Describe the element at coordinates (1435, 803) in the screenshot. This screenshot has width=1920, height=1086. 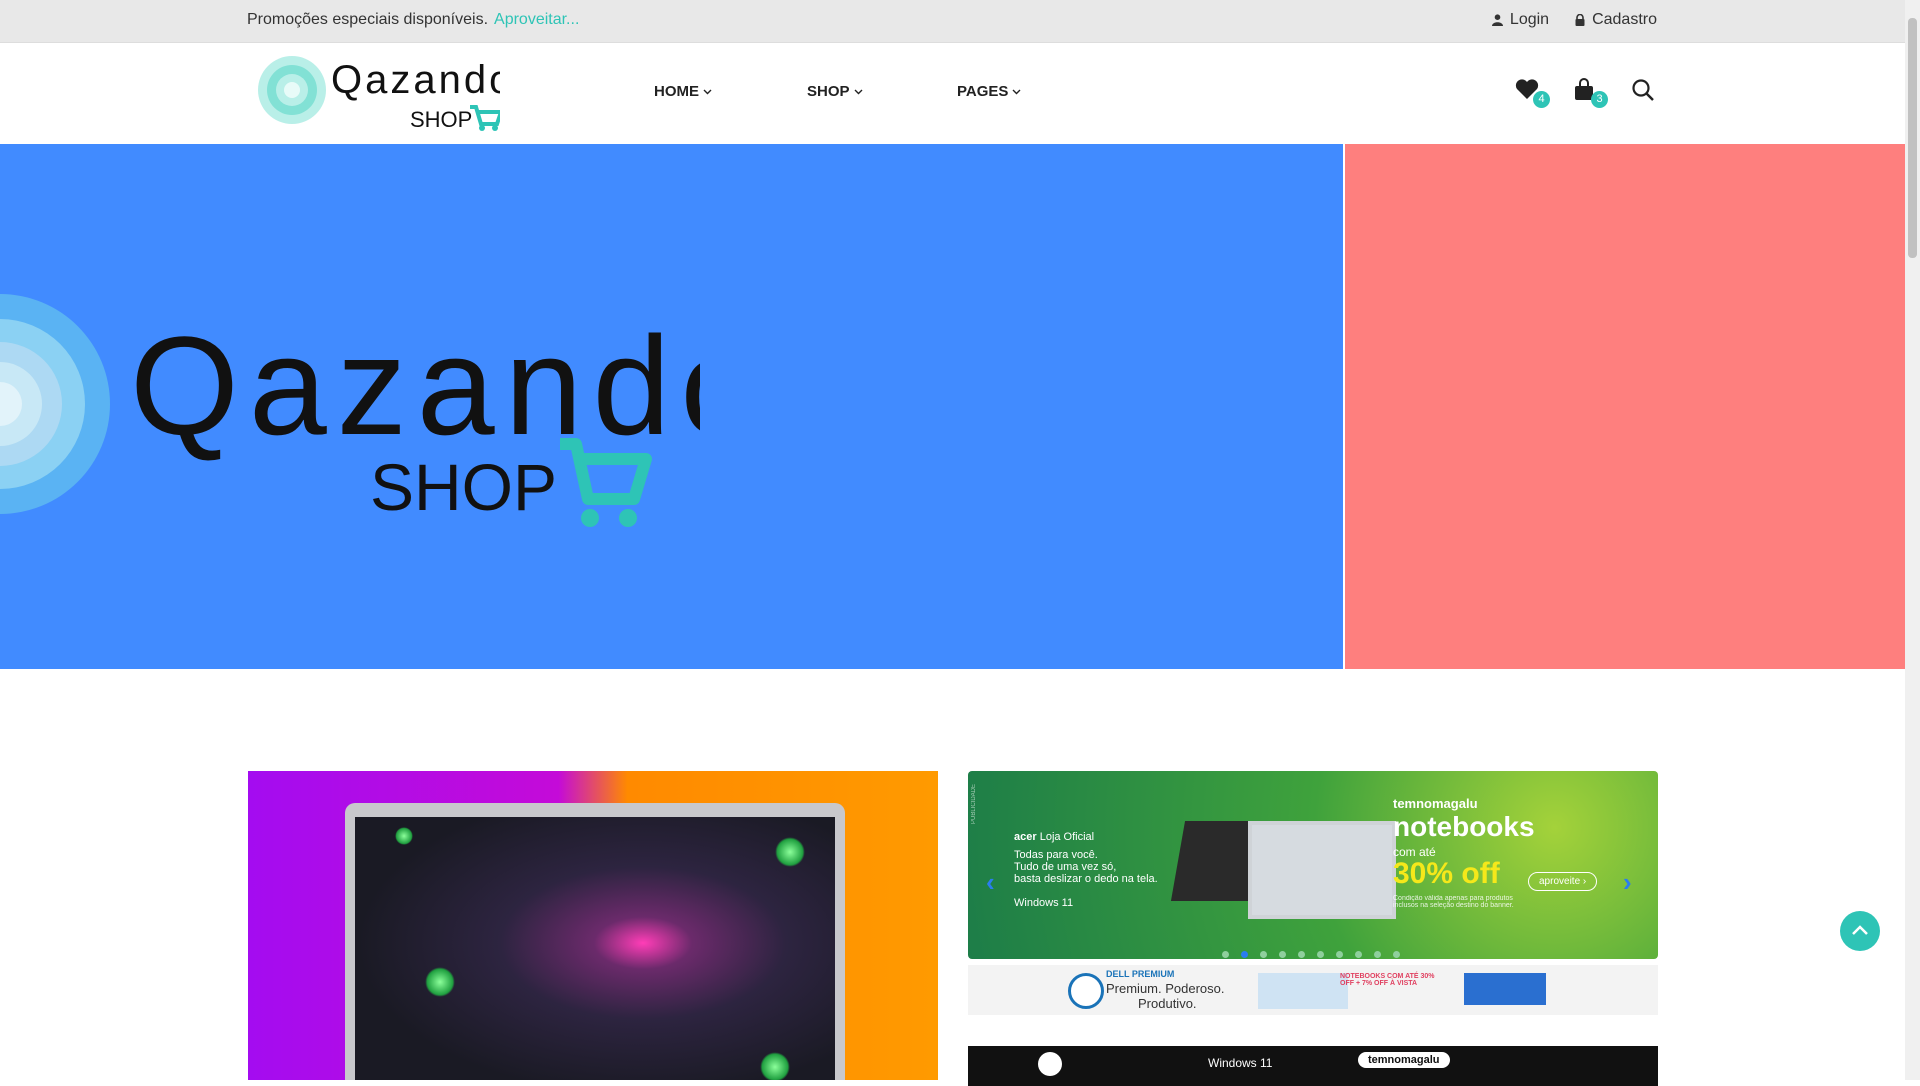
I see `store-label: temnomagalu` at that location.